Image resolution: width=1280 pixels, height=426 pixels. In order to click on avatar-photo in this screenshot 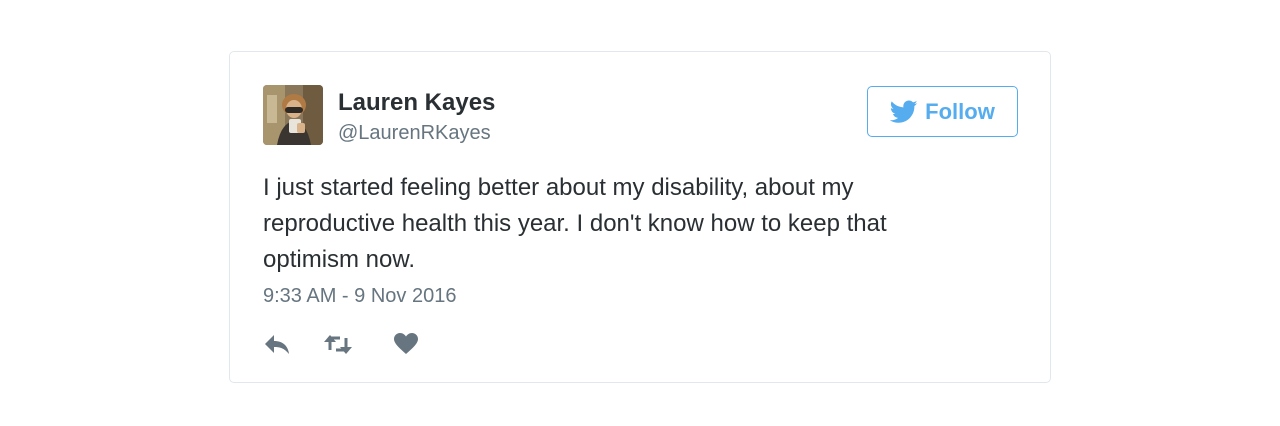, I will do `click(293, 115)`.